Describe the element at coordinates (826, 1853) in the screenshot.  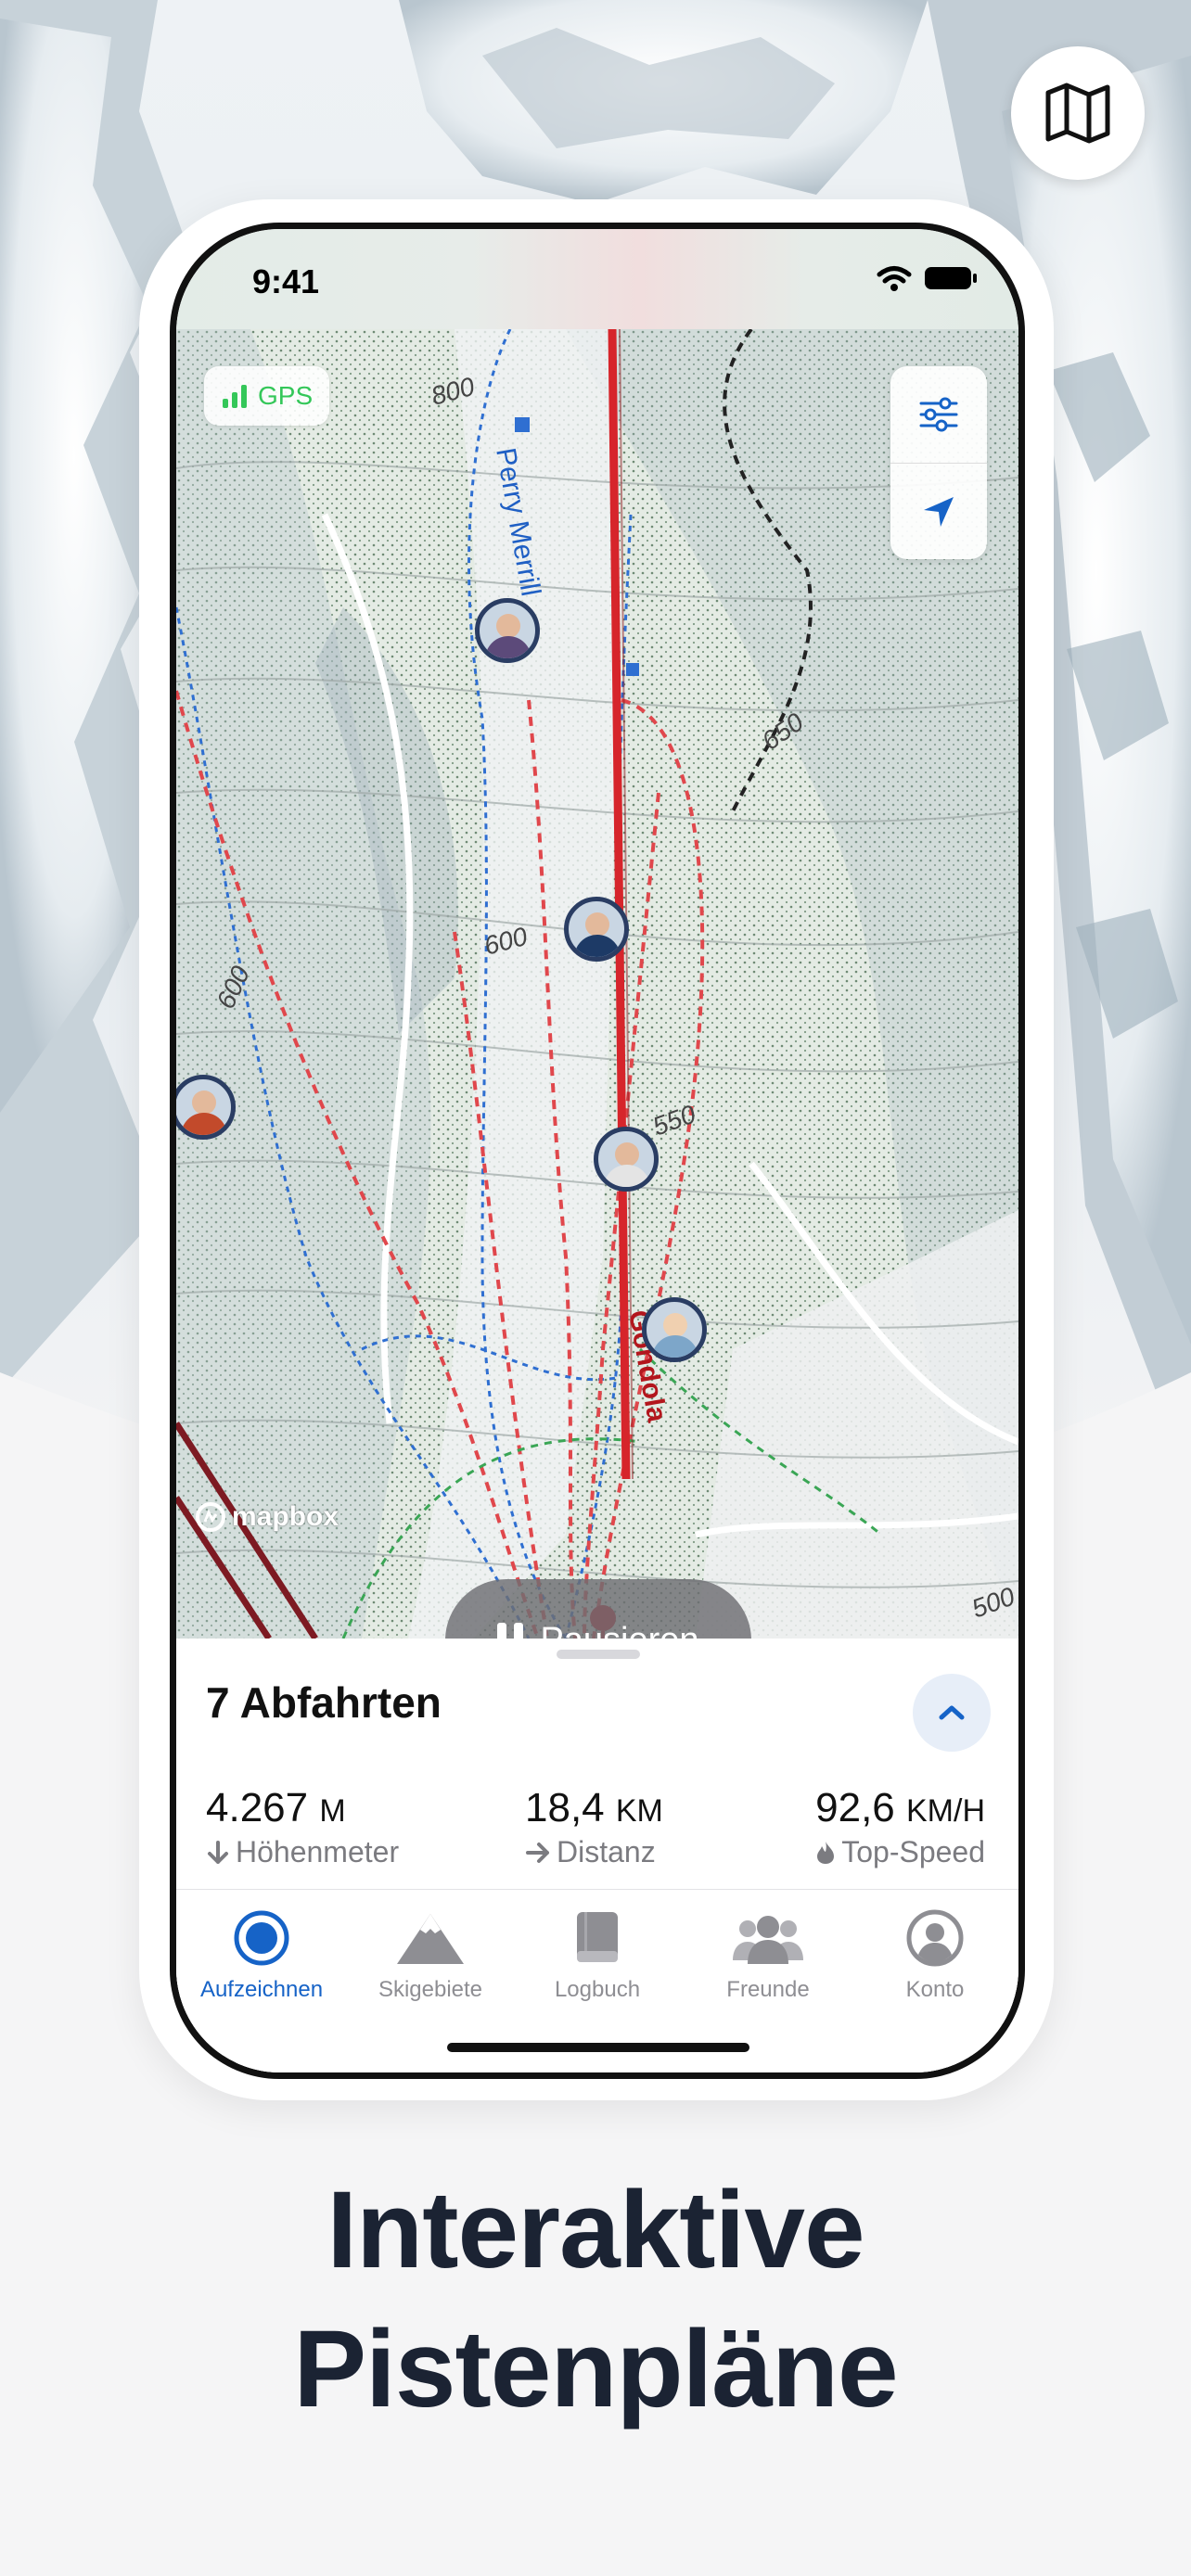
I see `flame-icon` at that location.